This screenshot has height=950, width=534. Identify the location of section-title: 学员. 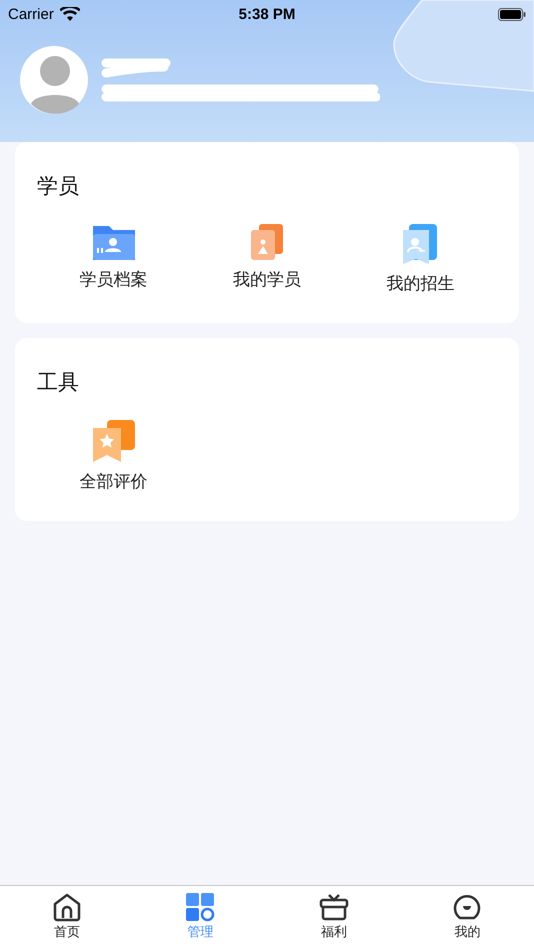
(58, 187).